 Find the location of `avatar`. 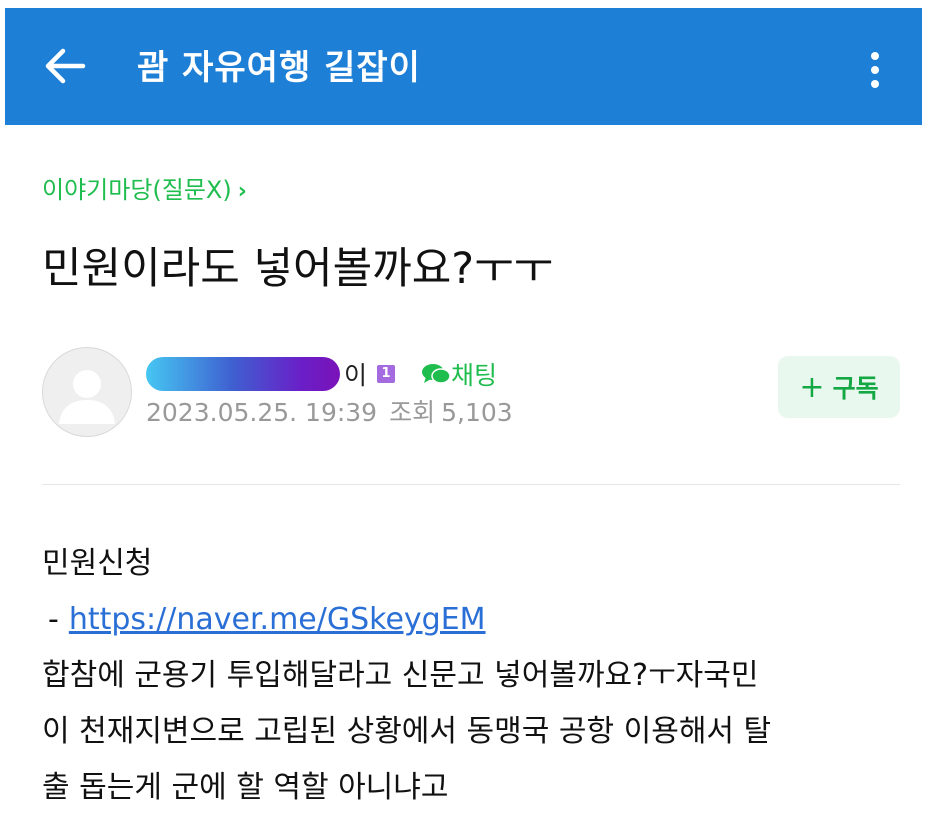

avatar is located at coordinates (87, 392).